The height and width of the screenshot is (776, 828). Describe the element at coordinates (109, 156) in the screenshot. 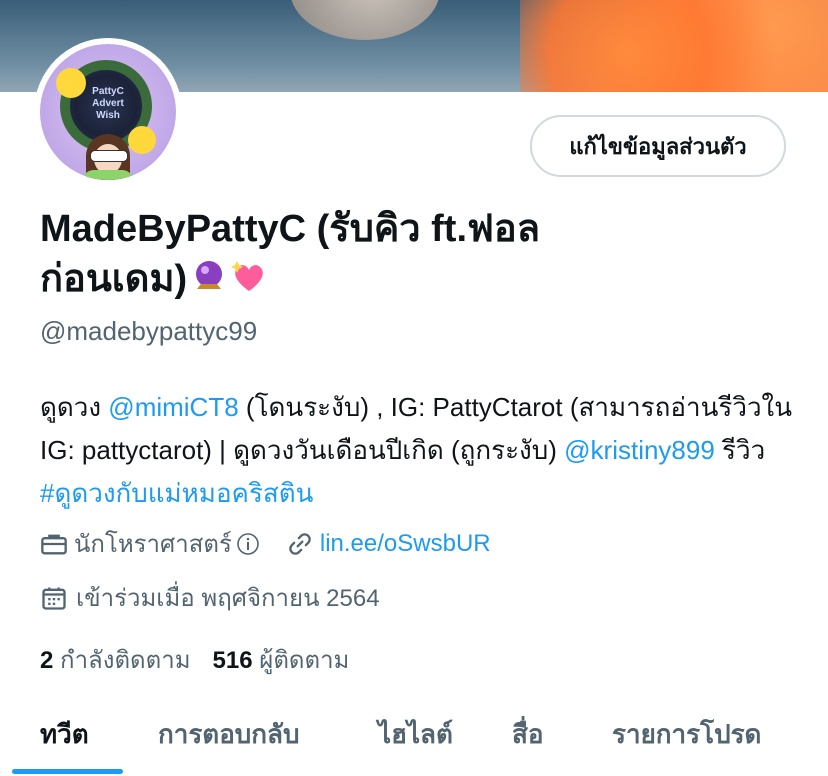

I see `avatar-girl-glasses` at that location.